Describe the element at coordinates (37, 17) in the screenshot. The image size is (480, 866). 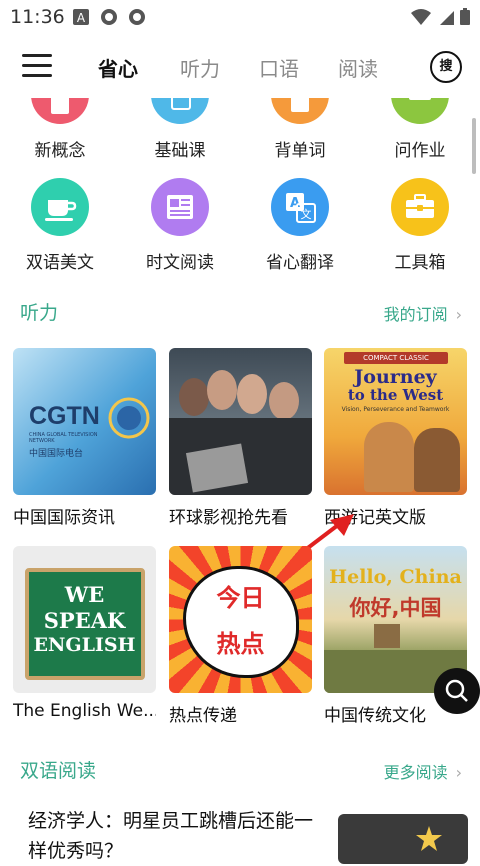
I see `status-time: 11:36` at that location.